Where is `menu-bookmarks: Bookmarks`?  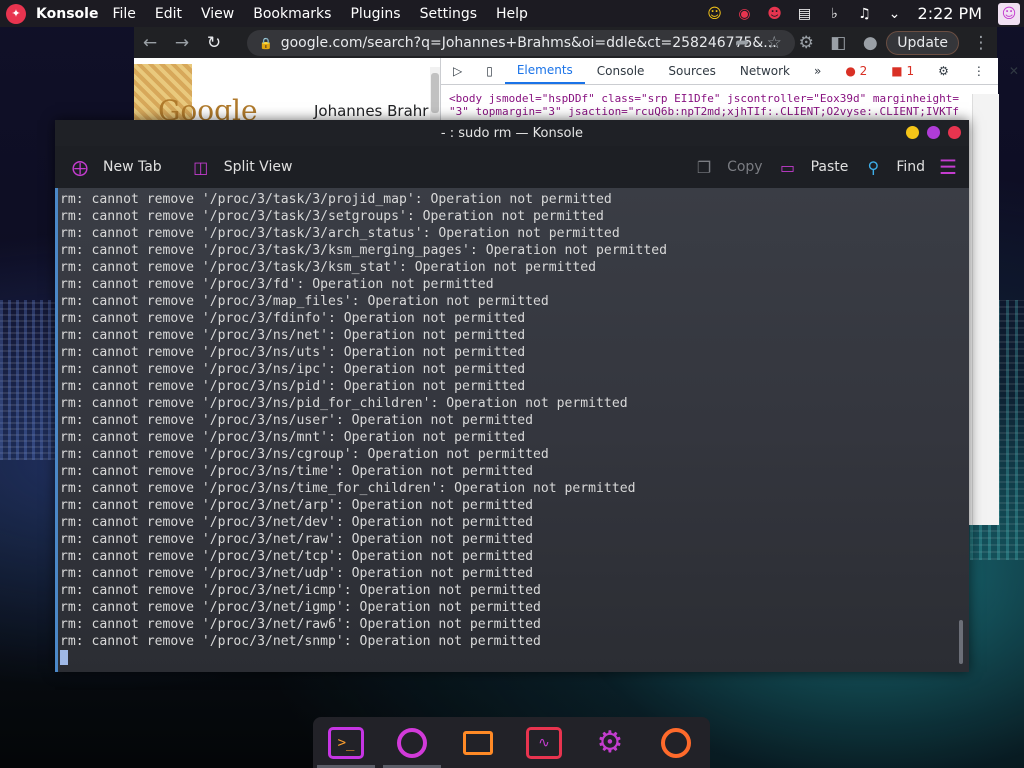
menu-bookmarks: Bookmarks is located at coordinates (292, 14).